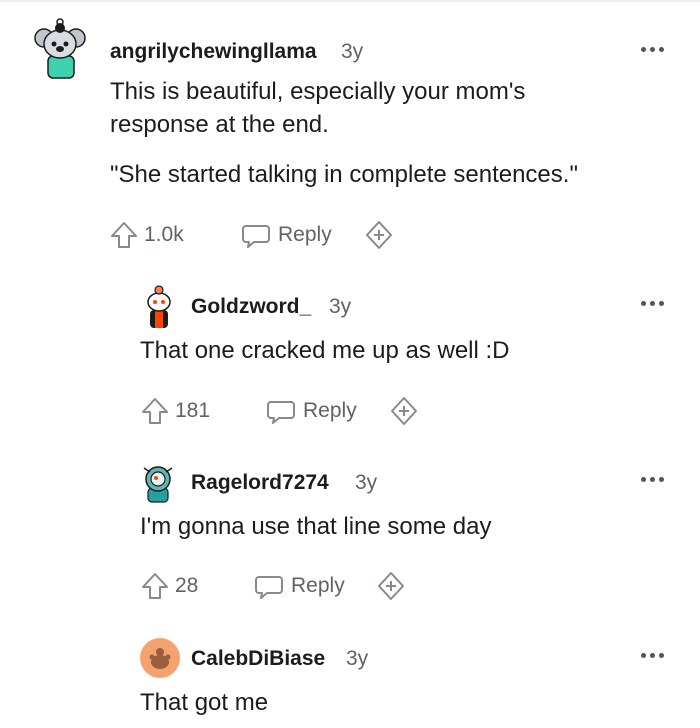 This screenshot has width=700, height=728. Describe the element at coordinates (174, 411) in the screenshot. I see `upvote-button: 181` at that location.